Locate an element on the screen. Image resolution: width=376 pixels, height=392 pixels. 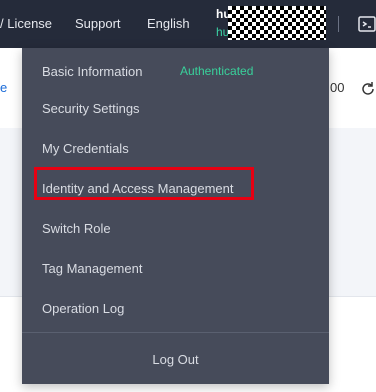
redacted-username-mask is located at coordinates (277, 23).